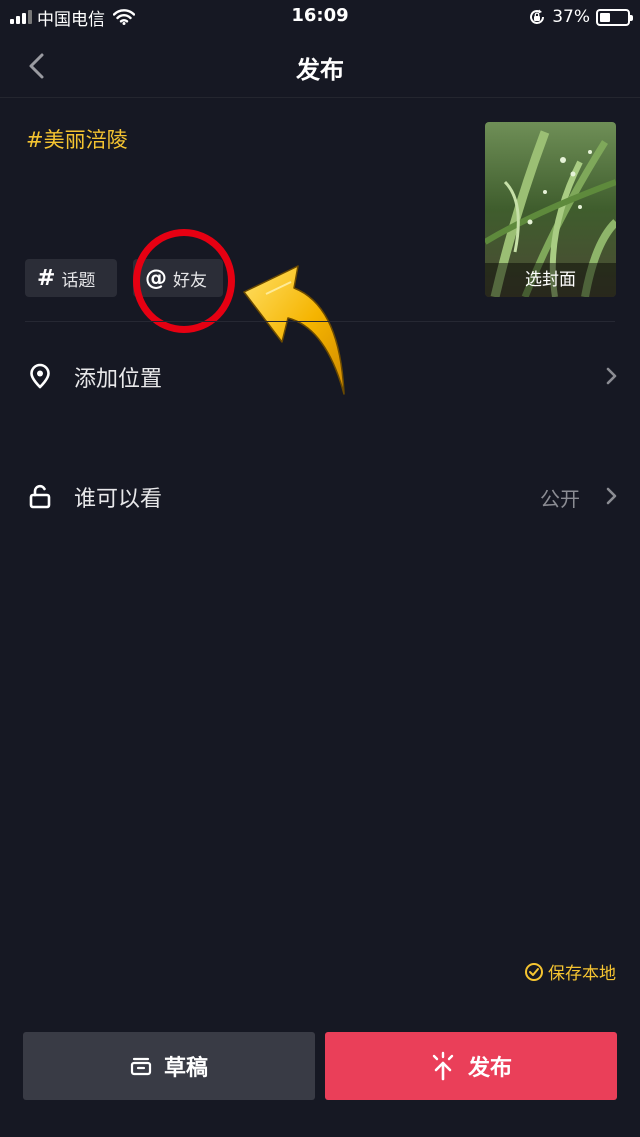 This screenshot has width=640, height=1137. I want to click on battery-fill, so click(605, 17).